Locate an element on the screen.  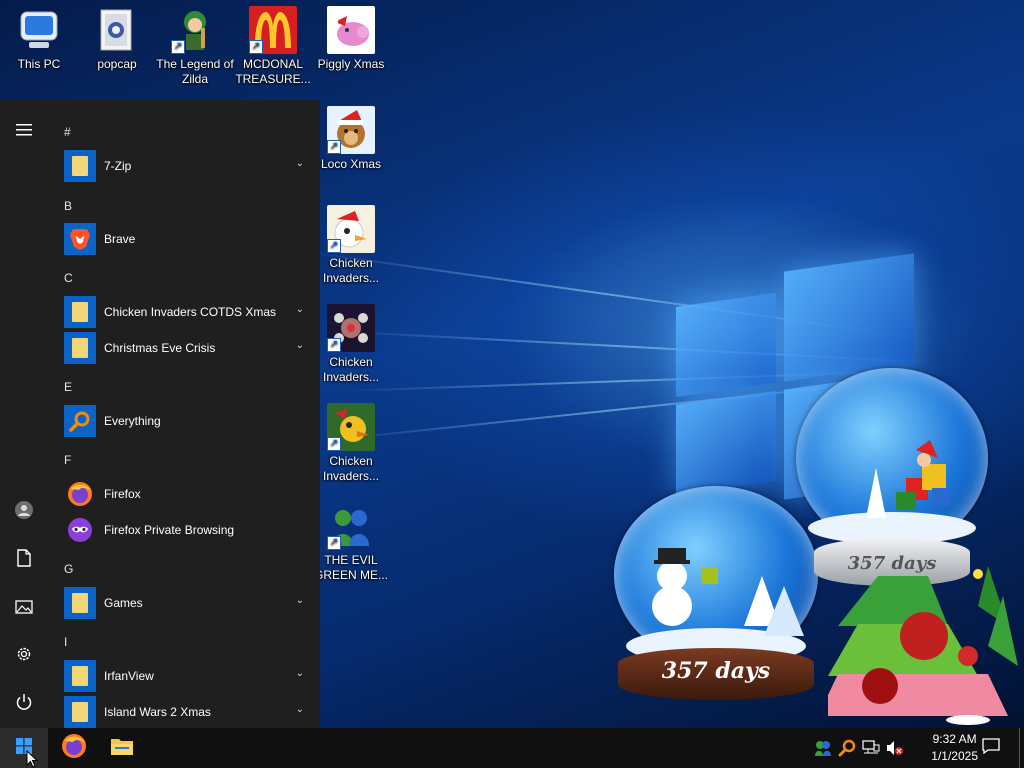
power-button is located at coordinates (24, 704).